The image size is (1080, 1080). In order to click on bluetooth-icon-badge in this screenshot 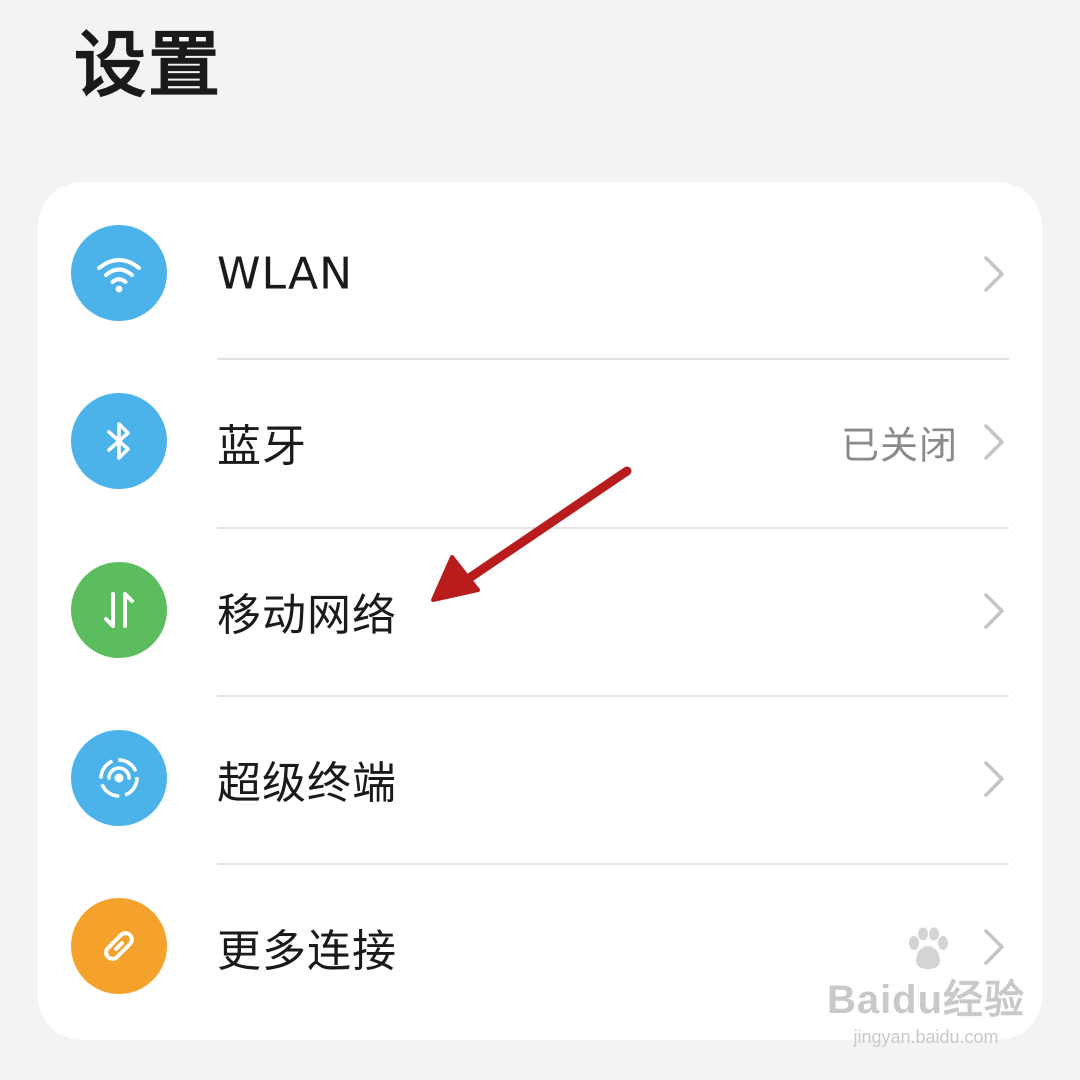, I will do `click(119, 441)`.